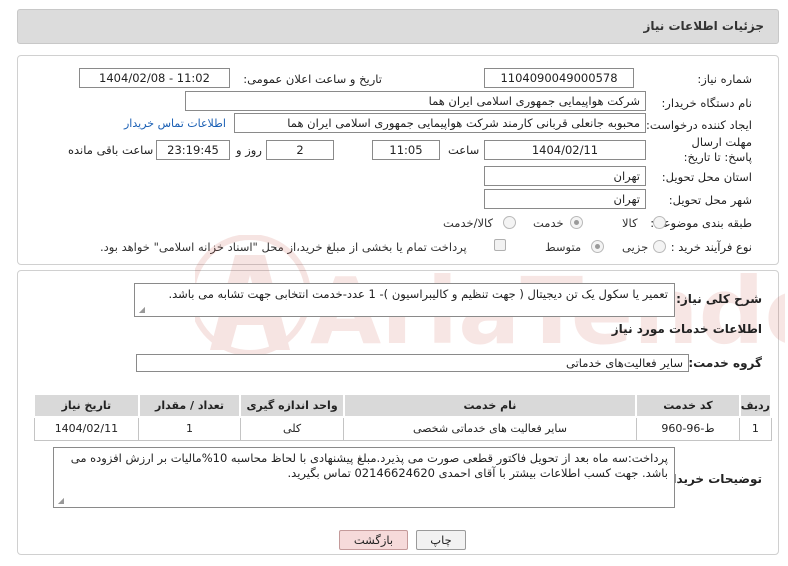  I want to click on process-medium-label: متوسط, so click(563, 247).